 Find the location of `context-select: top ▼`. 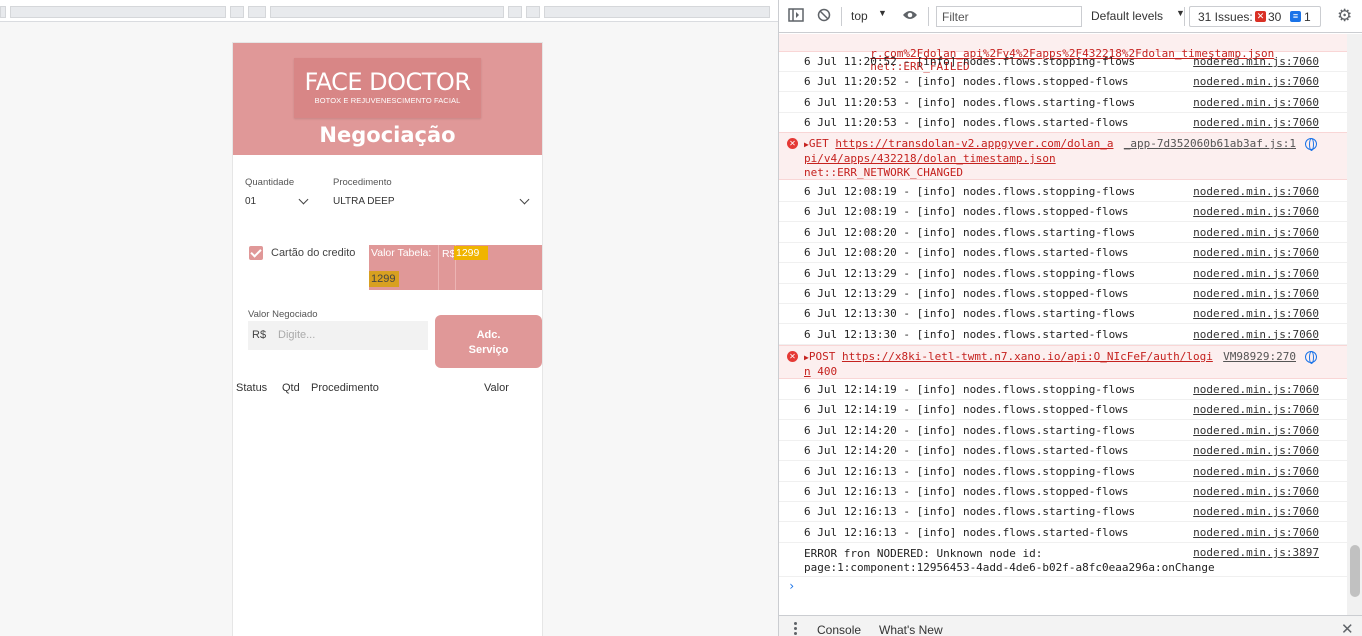

context-select: top ▼ is located at coordinates (869, 15).